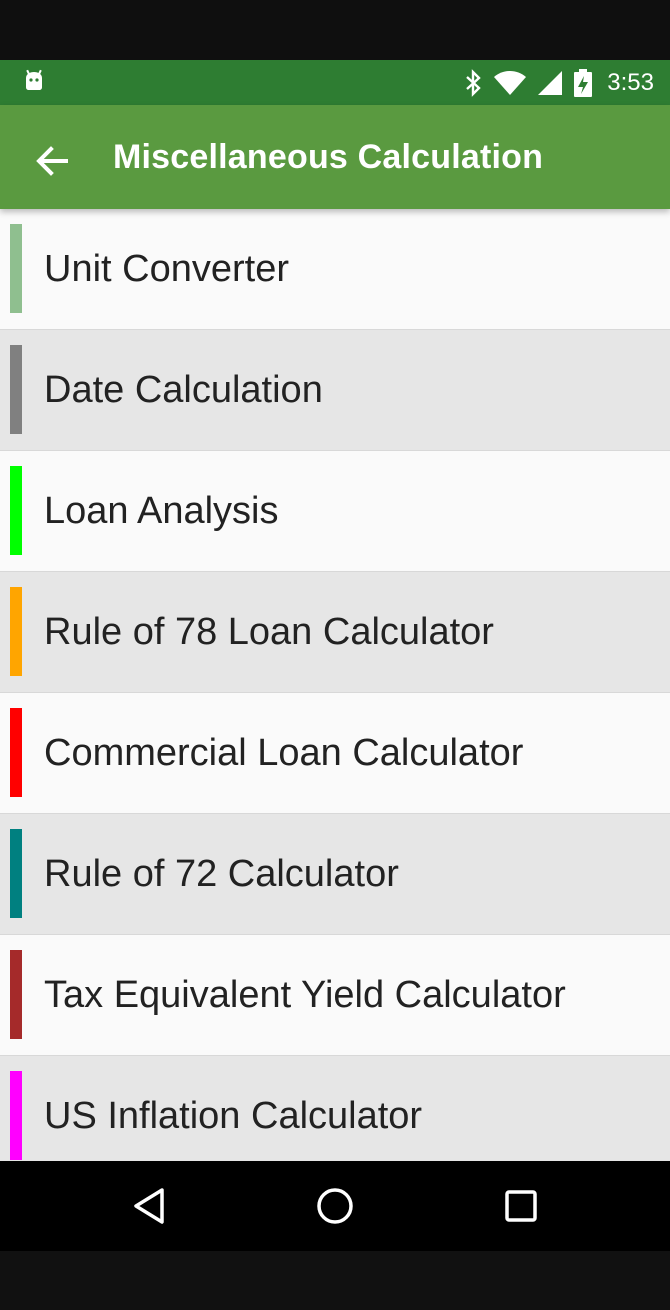 The height and width of the screenshot is (1310, 670). Describe the element at coordinates (335, 82) in the screenshot. I see `status-bar: 3:53` at that location.